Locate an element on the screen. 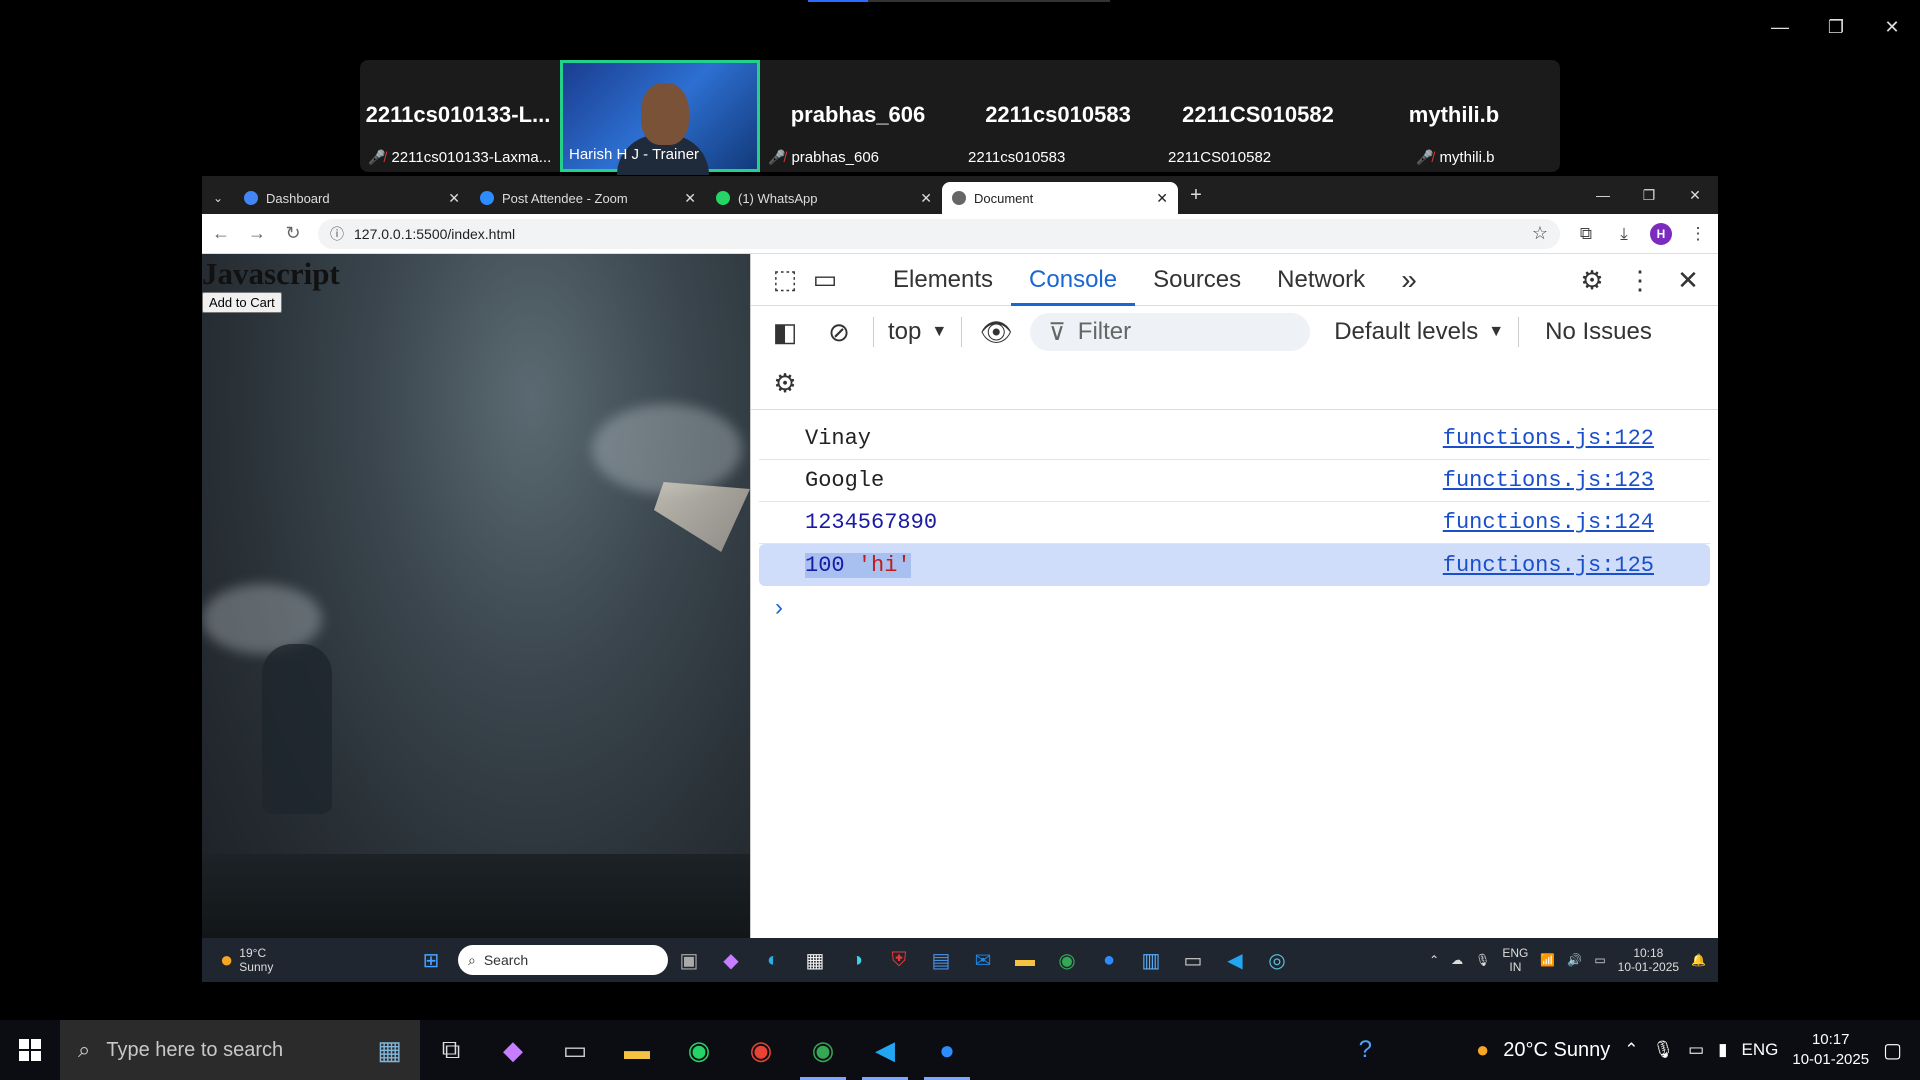 Image resolution: width=1920 pixels, height=1080 pixels. zoom-icon: ● is located at coordinates (947, 1050).